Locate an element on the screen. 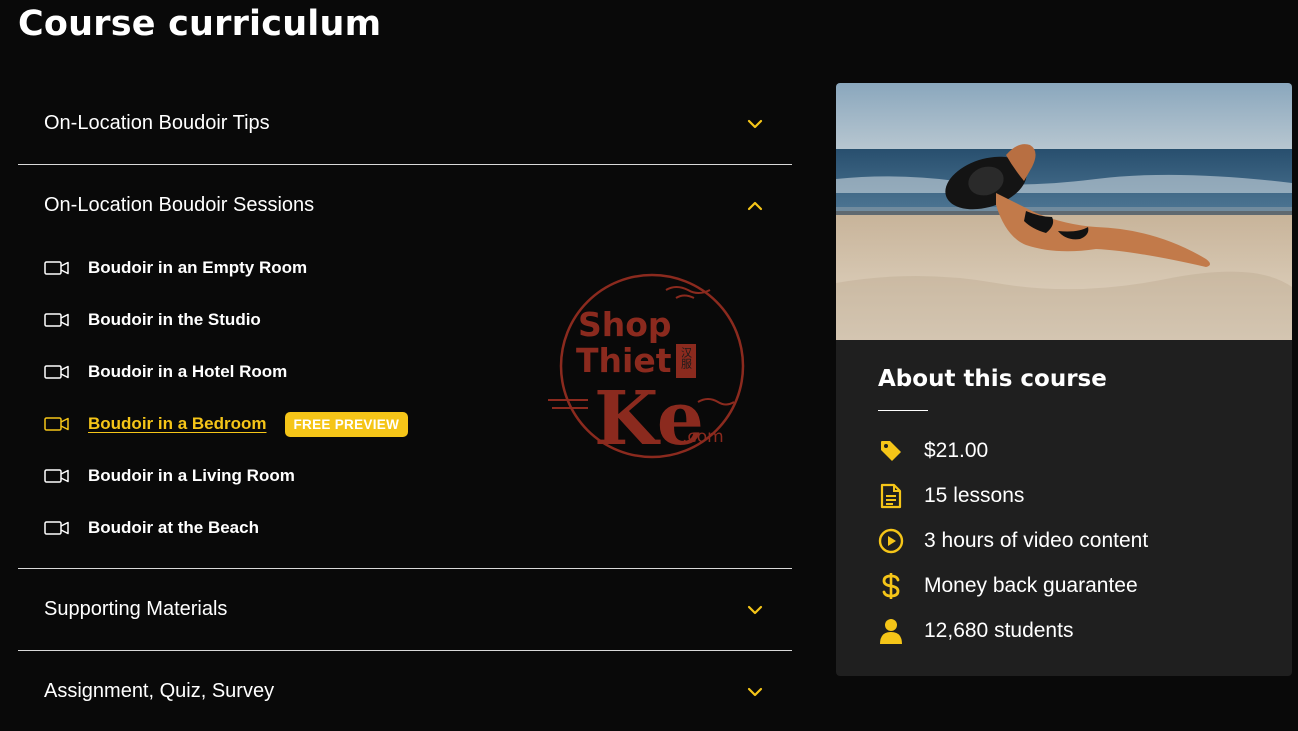 Image resolution: width=1298 pixels, height=731 pixels. section-title: Assignment, Quiz, Survey is located at coordinates (159, 691).